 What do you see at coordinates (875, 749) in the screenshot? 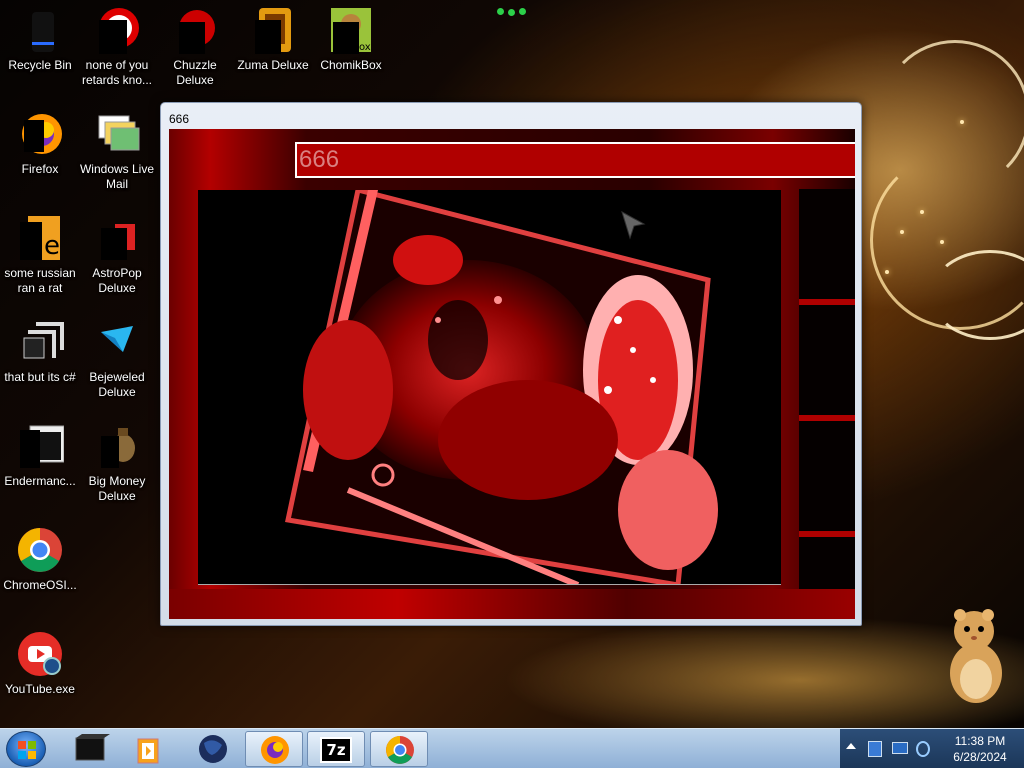
I see `network-icon` at bounding box center [875, 749].